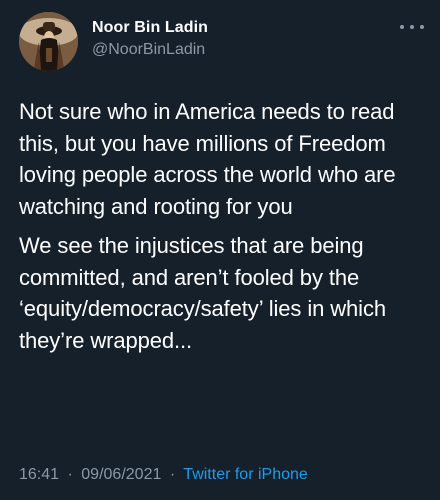  What do you see at coordinates (150, 28) in the screenshot?
I see `display-name: Noor Bin Ladin` at bounding box center [150, 28].